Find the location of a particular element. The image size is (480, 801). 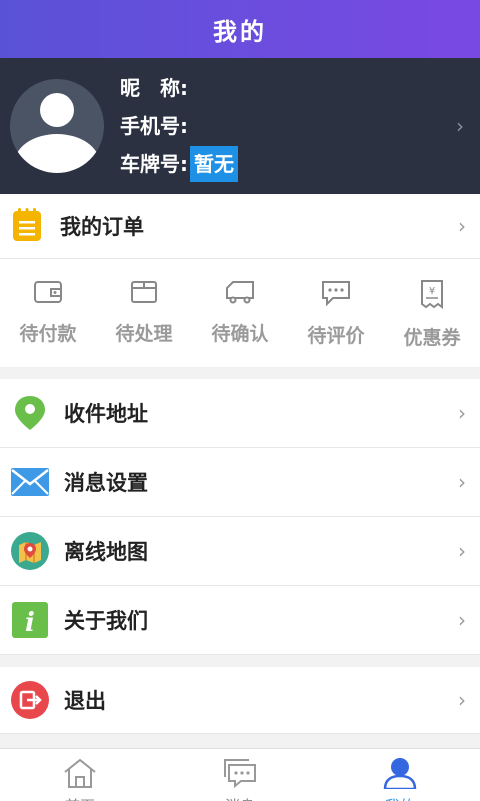

exit-icon is located at coordinates (30, 700).